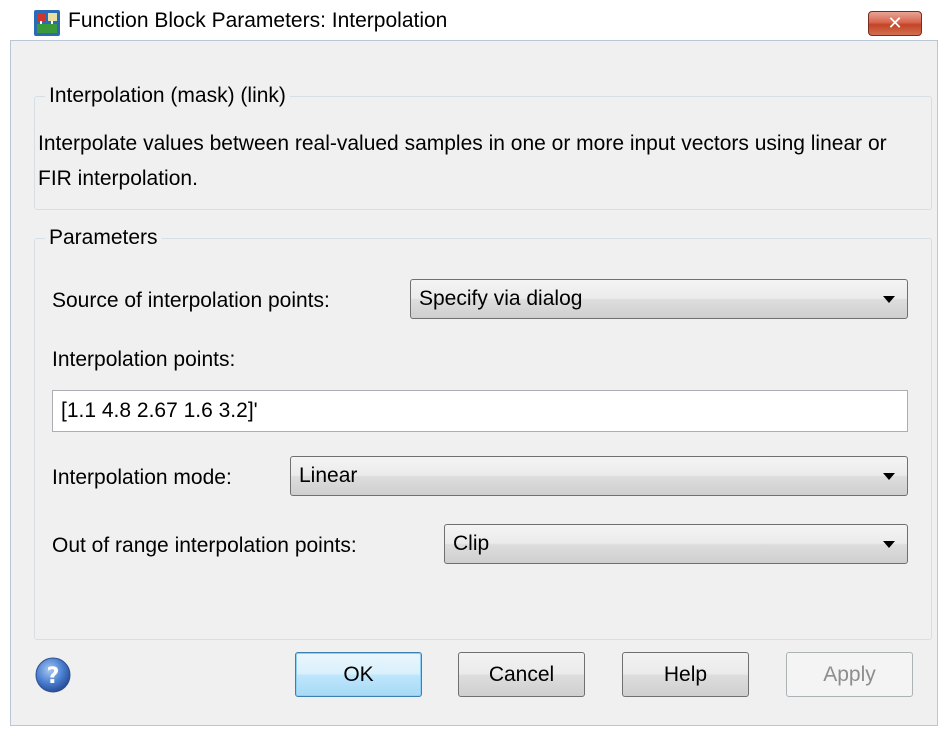 The height and width of the screenshot is (732, 948). Describe the element at coordinates (685, 674) in the screenshot. I see `help-button: Help` at that location.